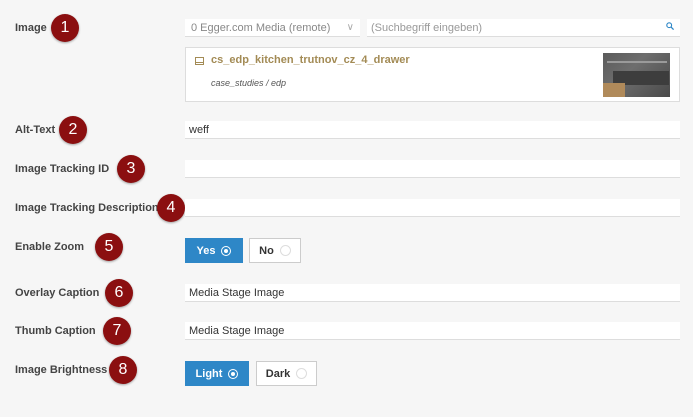  What do you see at coordinates (62, 169) in the screenshot?
I see `tracking-id-label: Image Tracking ID` at bounding box center [62, 169].